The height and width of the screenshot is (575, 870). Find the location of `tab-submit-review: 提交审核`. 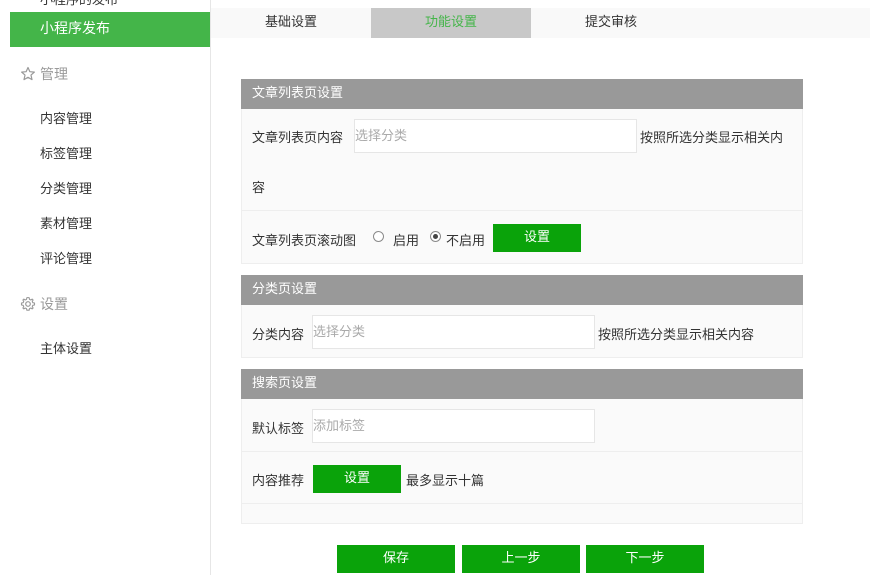

tab-submit-review: 提交审核 is located at coordinates (611, 23).